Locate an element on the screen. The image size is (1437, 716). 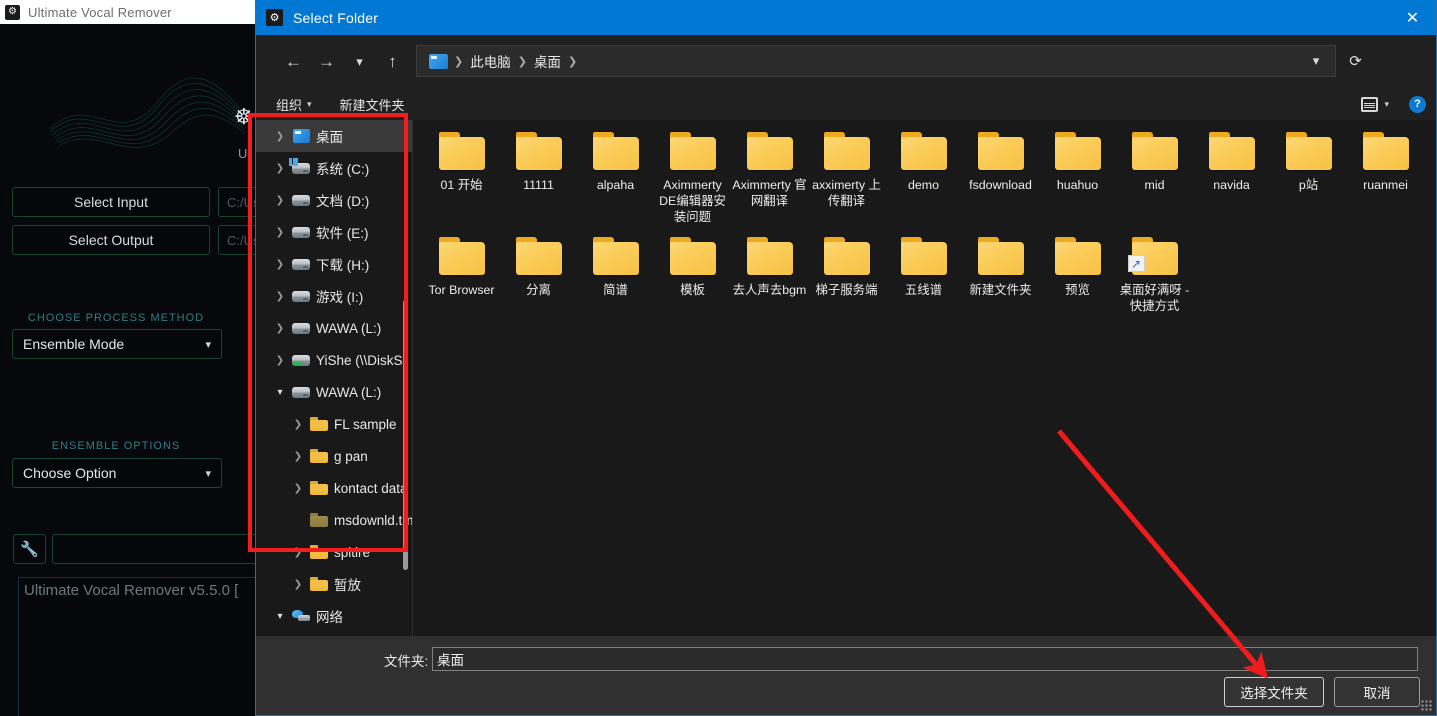
file-item: 新建文件夹 is located at coordinates (1000, 272).